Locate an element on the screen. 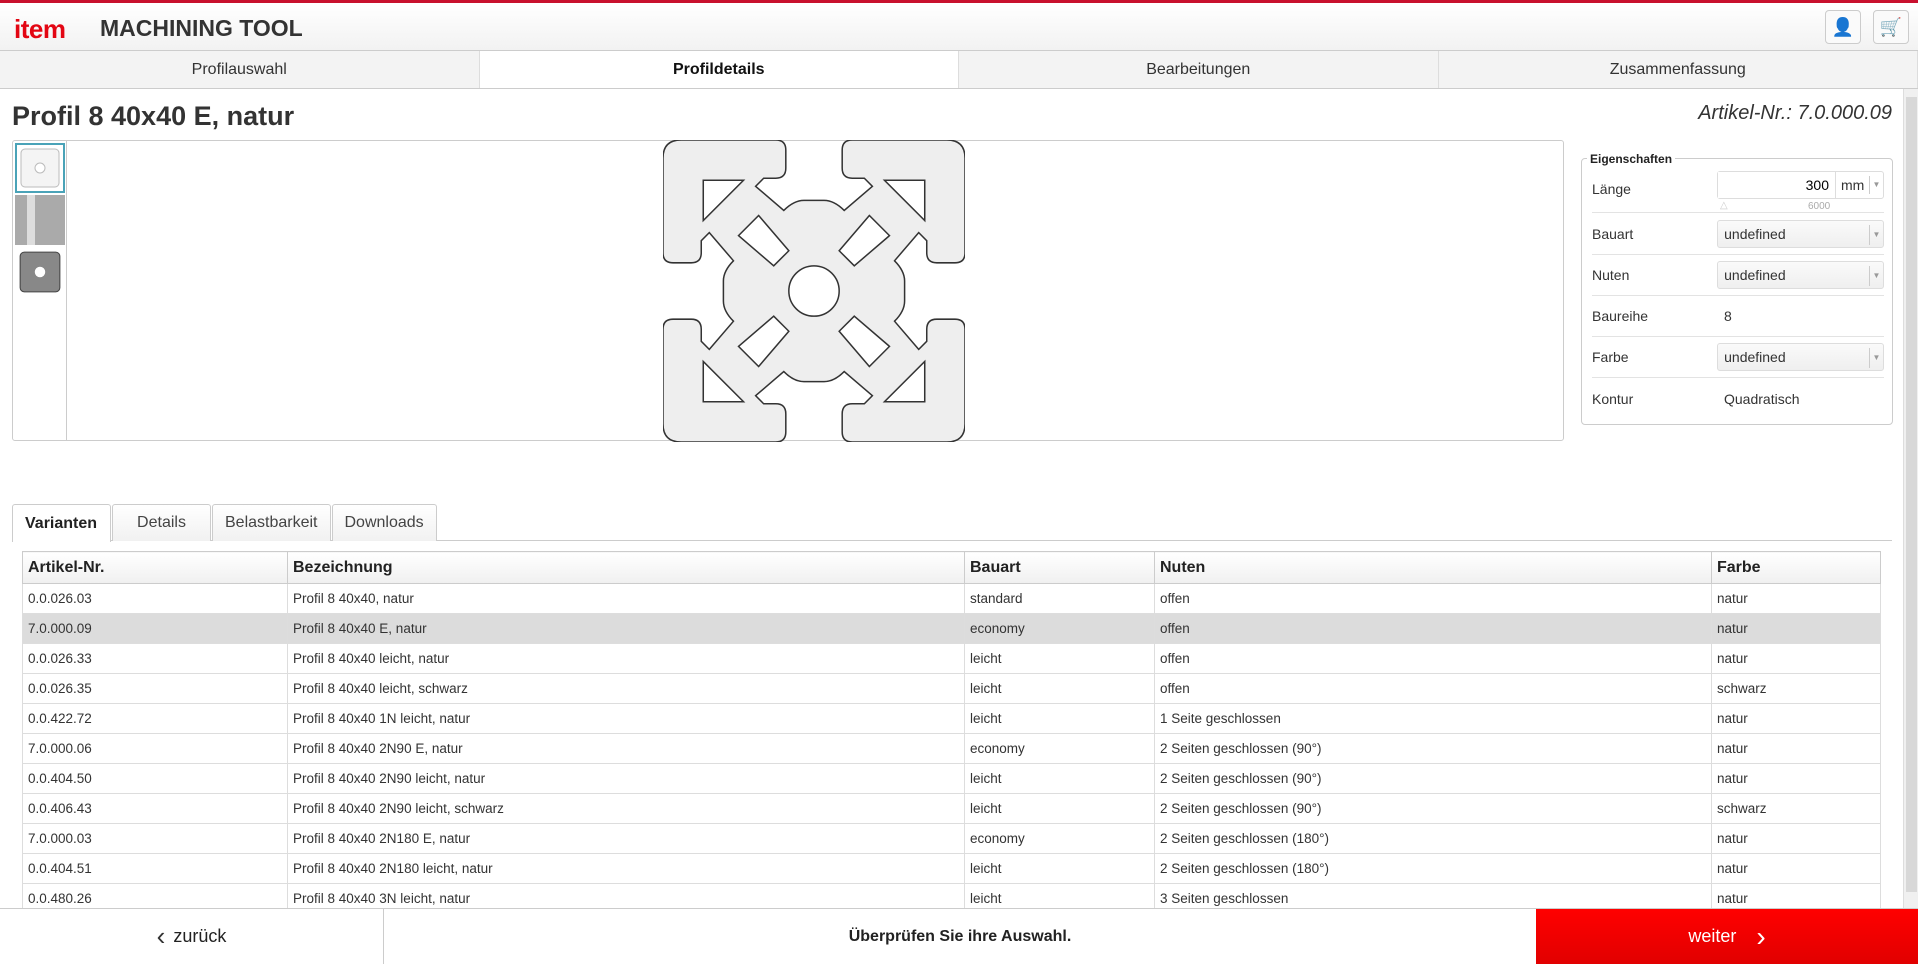  property-nuten: Nuten undefined▼ is located at coordinates (1738, 275).